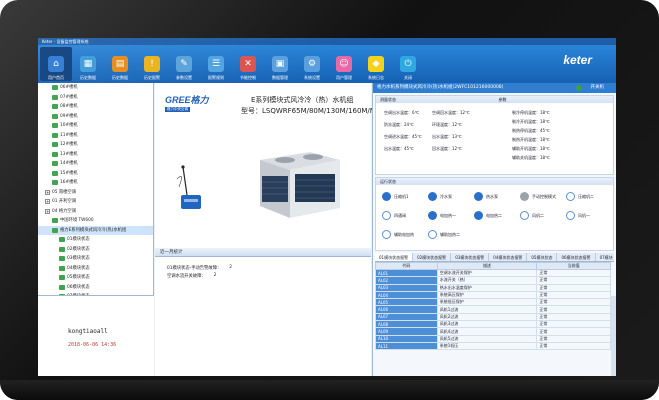 The image size is (659, 400). What do you see at coordinates (493, 280) in the screenshot?
I see `table-row: AL02 水流开关（热） 正常` at bounding box center [493, 280].